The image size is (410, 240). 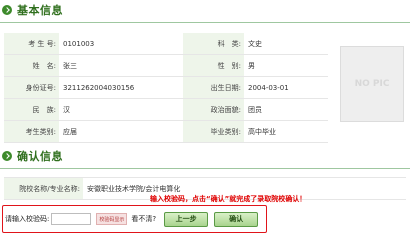 I want to click on gender-value: 男, so click(x=286, y=65).